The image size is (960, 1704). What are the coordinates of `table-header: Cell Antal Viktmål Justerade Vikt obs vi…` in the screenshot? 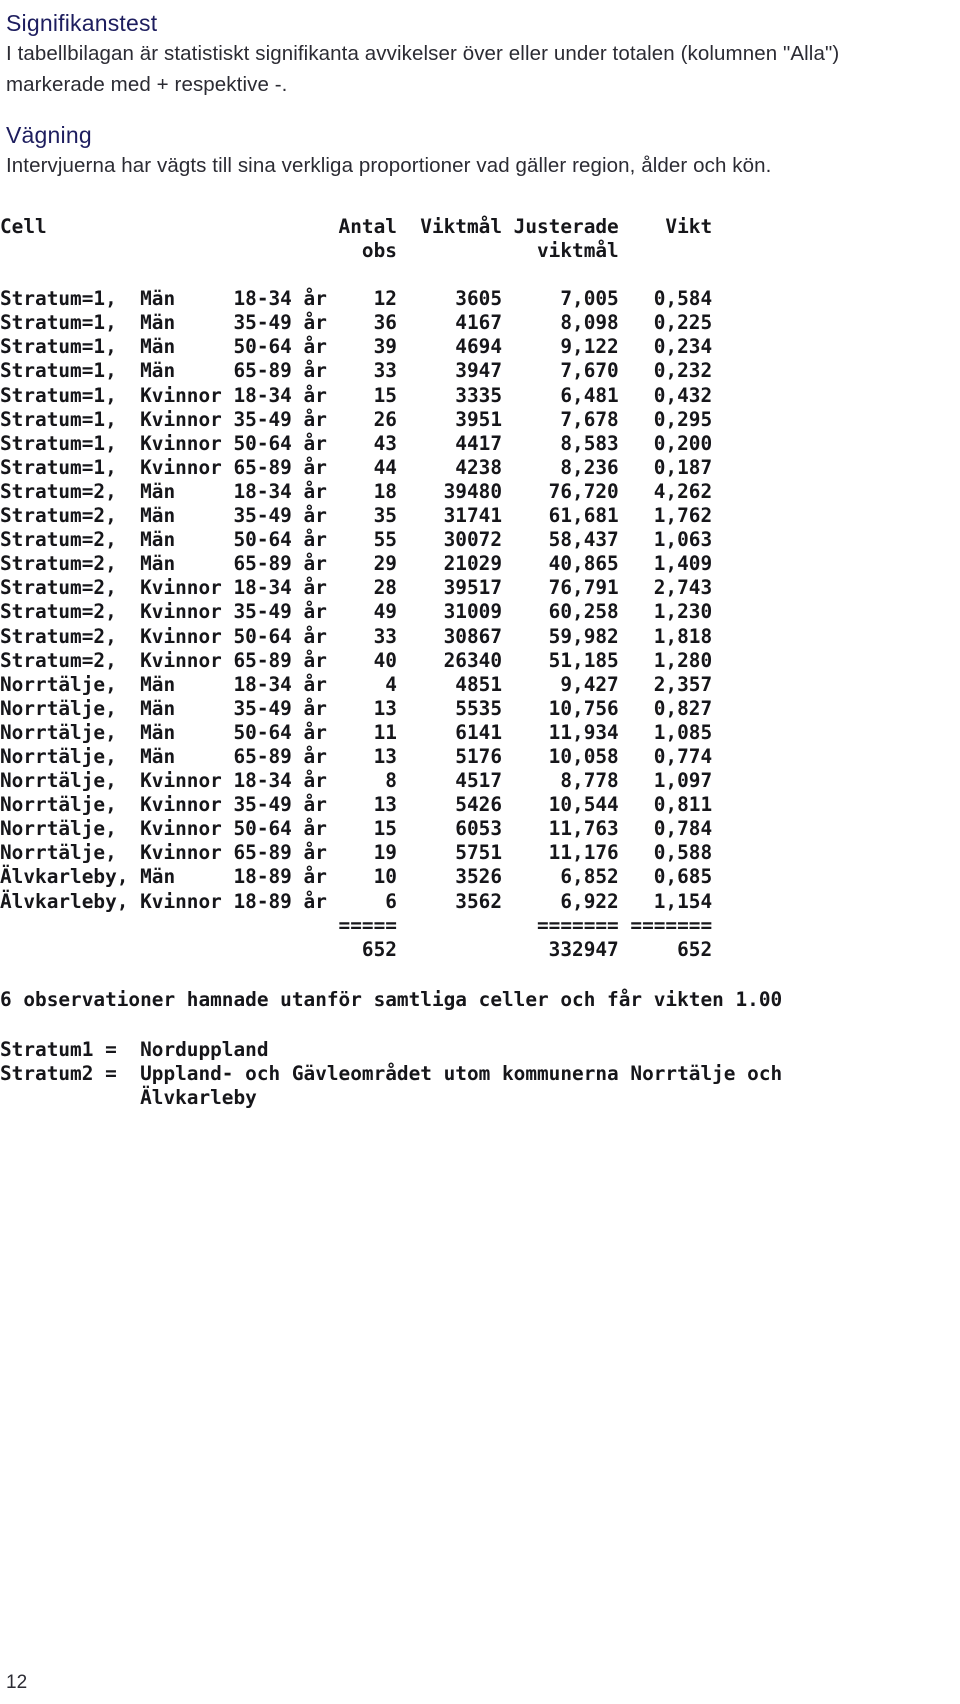 It's located at (356, 239).